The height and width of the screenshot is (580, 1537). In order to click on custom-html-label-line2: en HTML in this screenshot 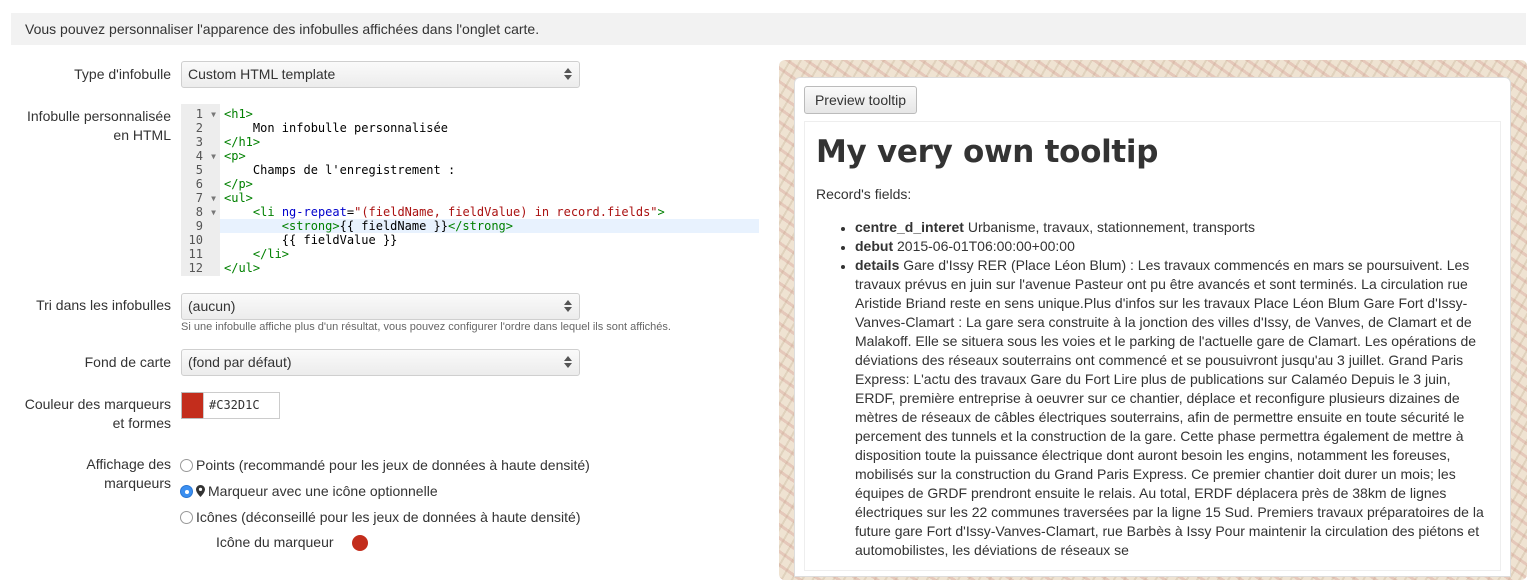, I will do `click(142, 135)`.